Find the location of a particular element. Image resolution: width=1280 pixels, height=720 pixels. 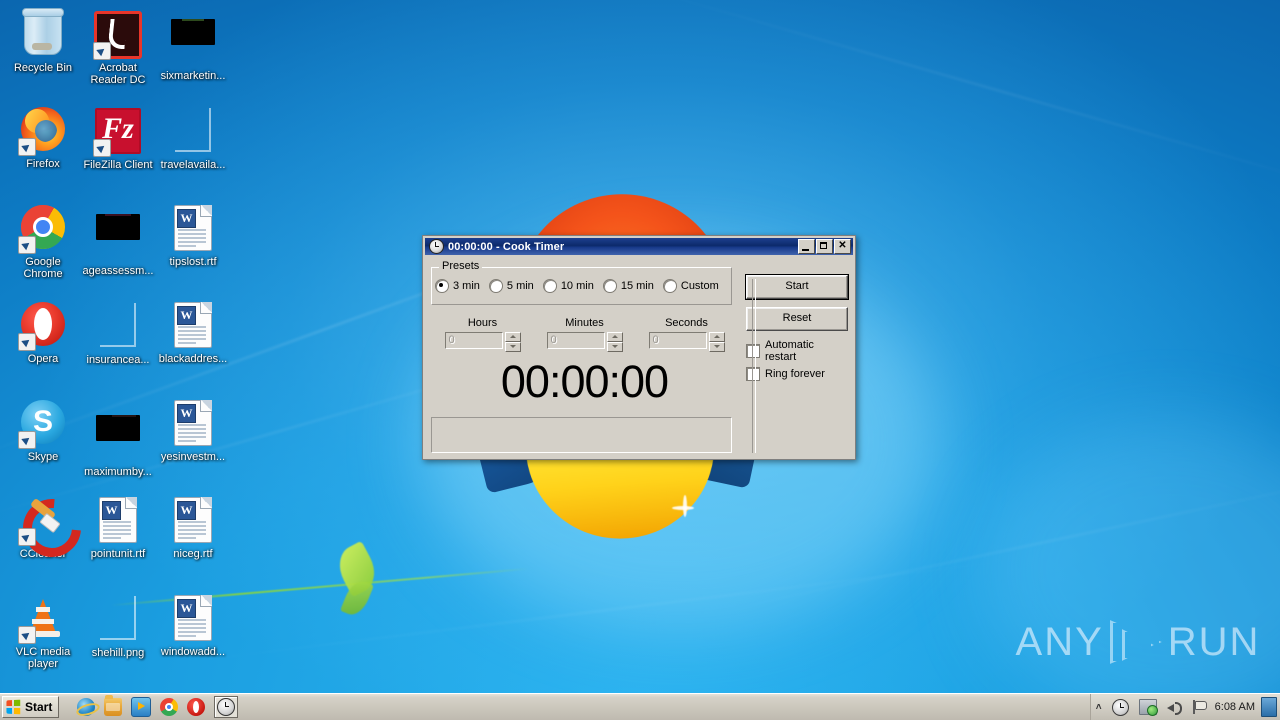

desktop-icon-vlc: VLC media player is located at coordinates (43, 631).